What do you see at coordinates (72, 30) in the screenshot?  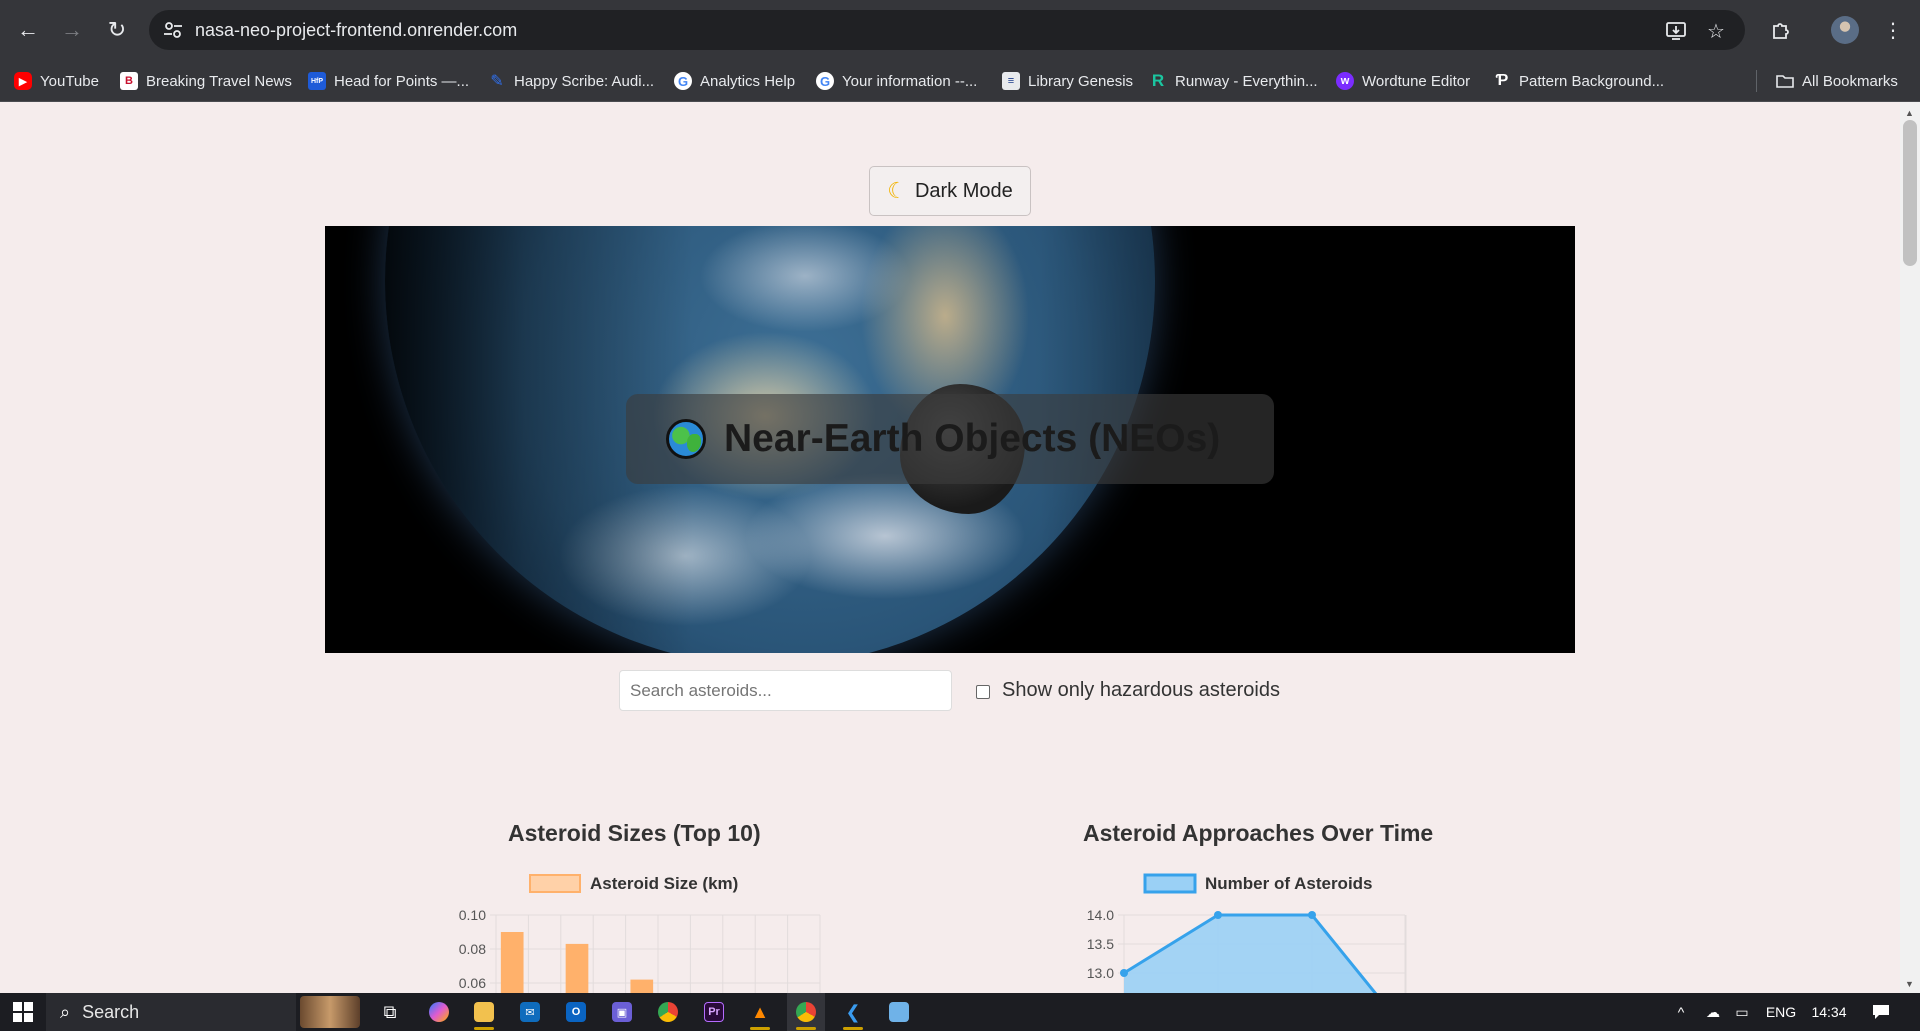 I see `forward-button: →` at bounding box center [72, 30].